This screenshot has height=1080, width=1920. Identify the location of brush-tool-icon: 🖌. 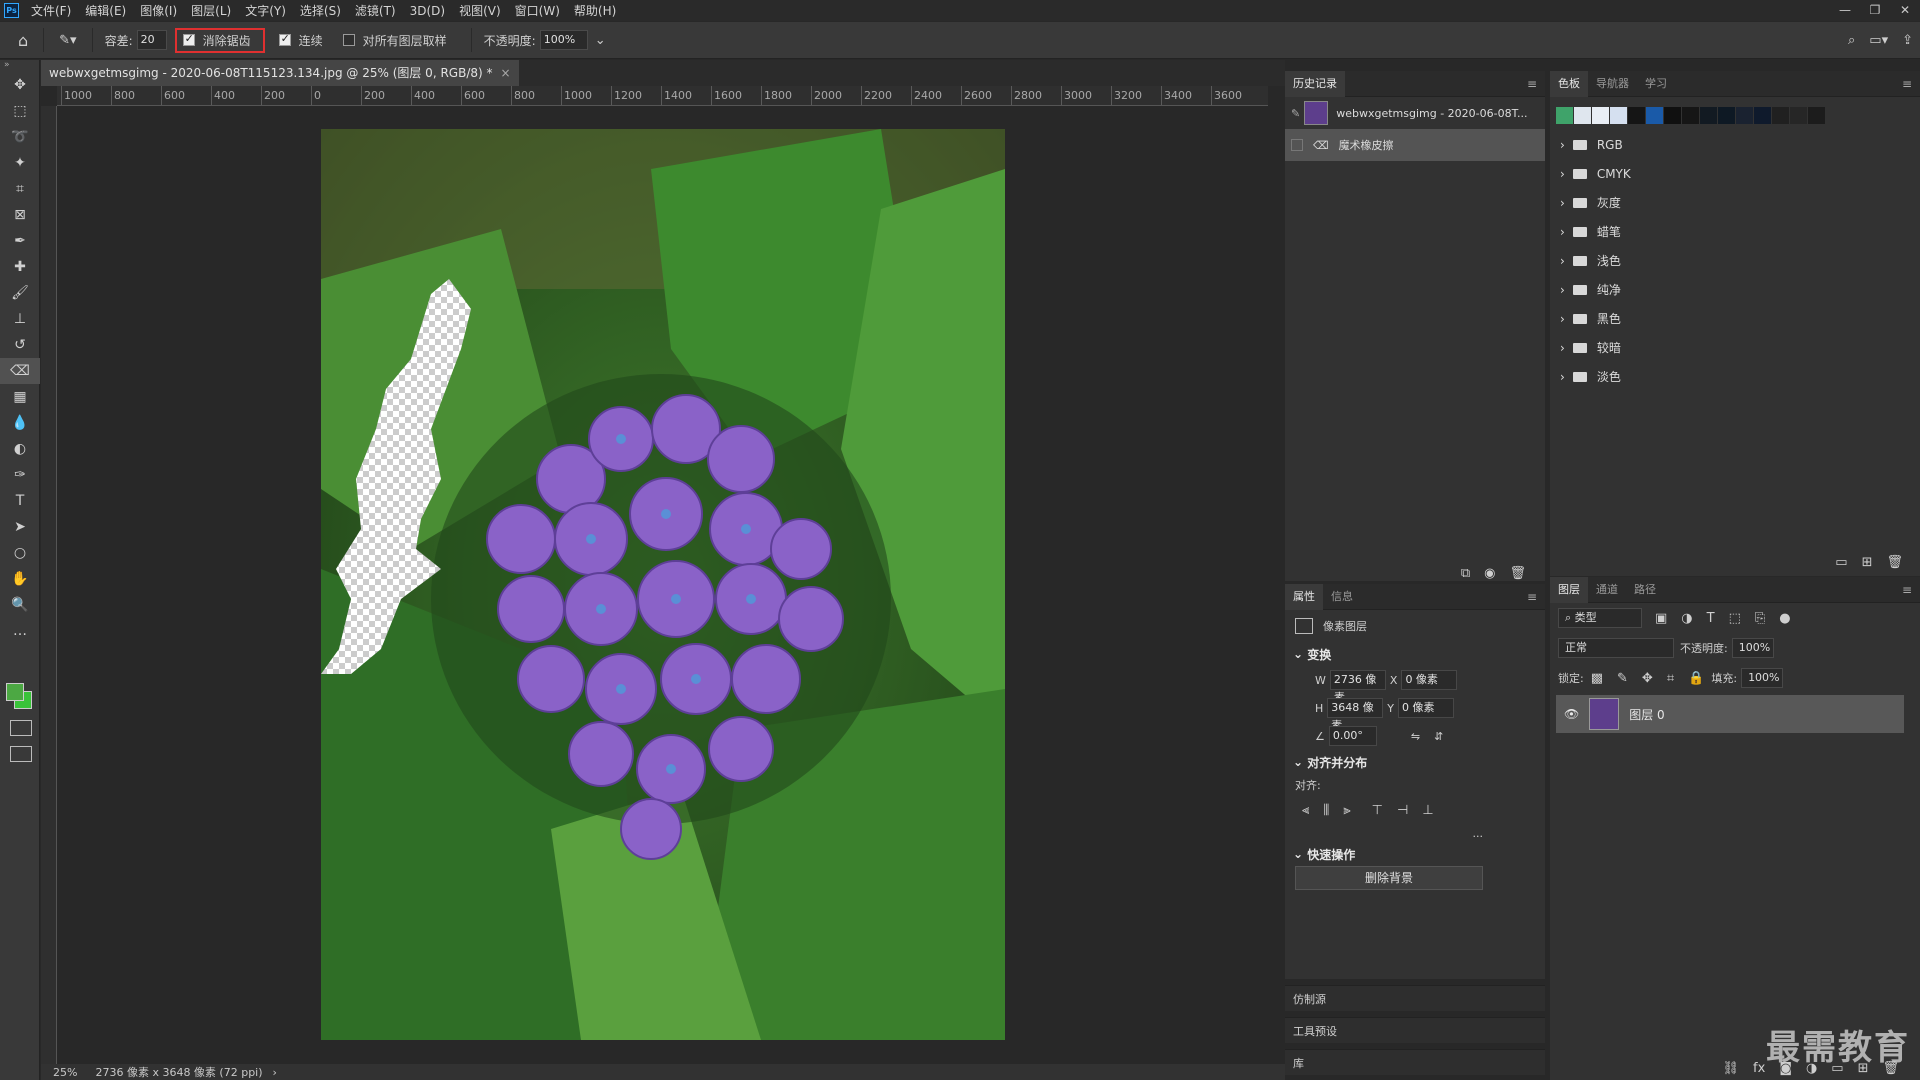
(20, 293).